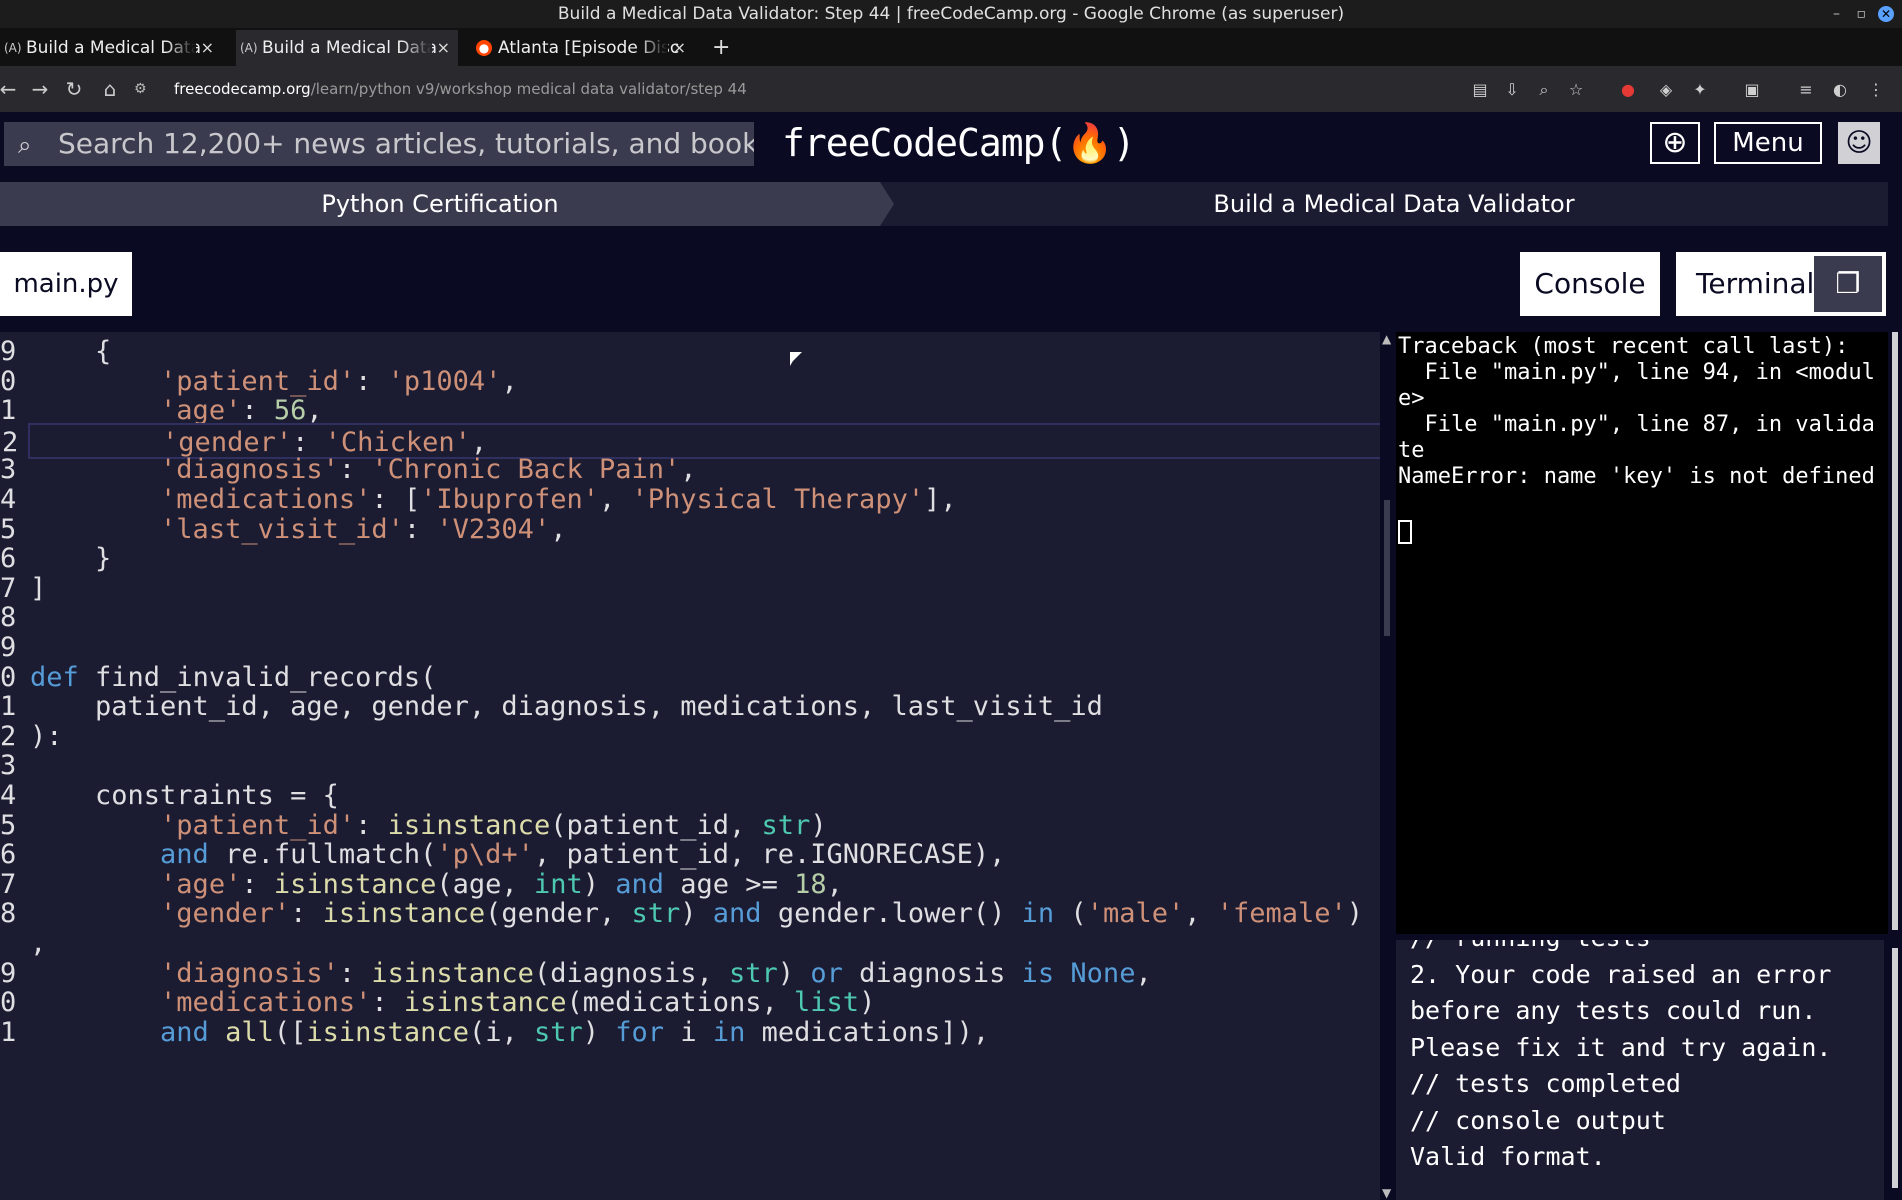 The width and height of the screenshot is (1902, 1200). I want to click on new-tab-button: +, so click(721, 48).